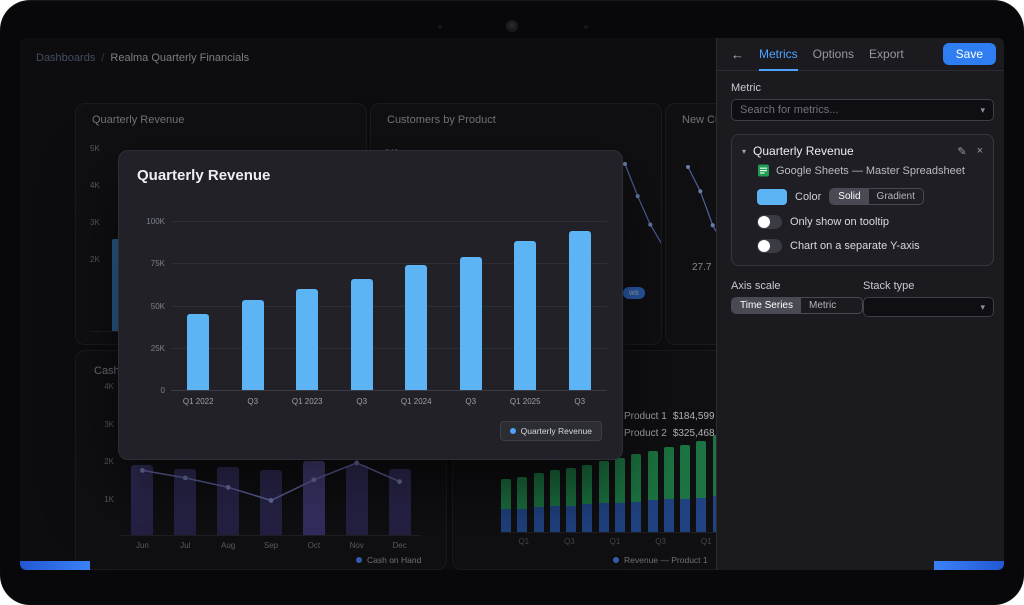  I want to click on modal-chart-plot, so click(389, 306).